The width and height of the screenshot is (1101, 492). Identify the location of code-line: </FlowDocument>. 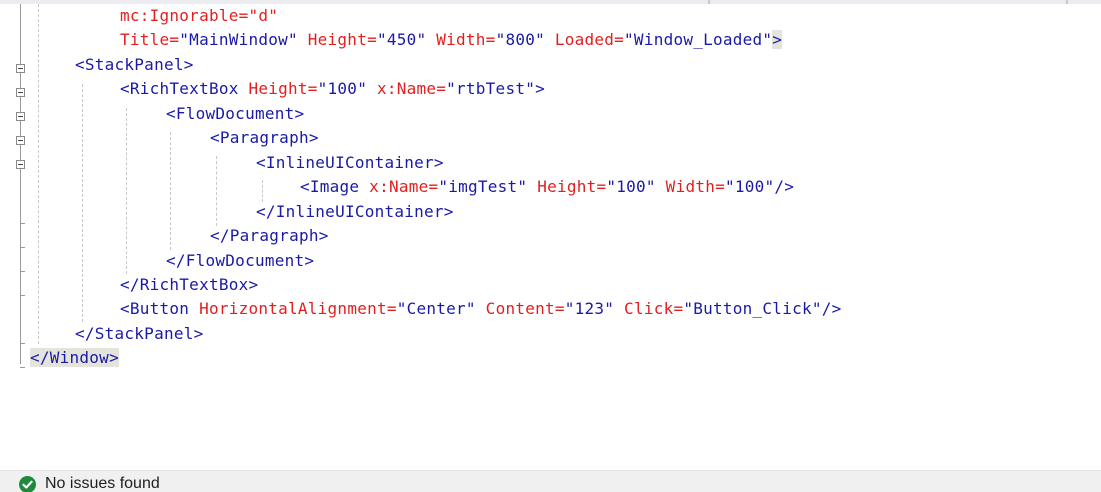
(240, 261).